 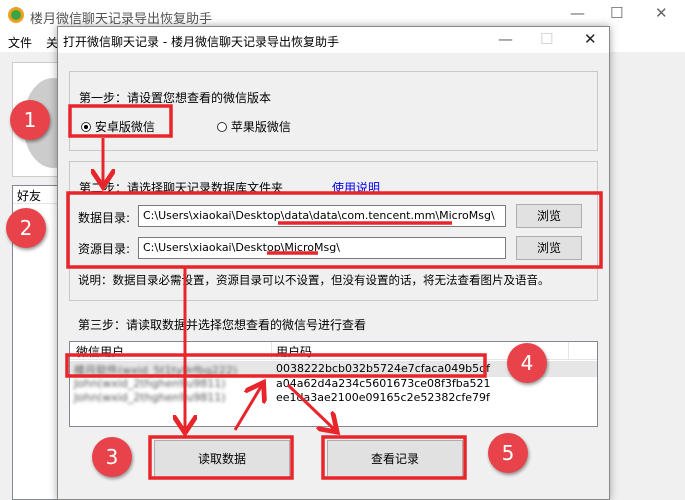 What do you see at coordinates (383, 383) in the screenshot?
I see `row-code: a04a62d4a234c5601673ce08f3fba521` at bounding box center [383, 383].